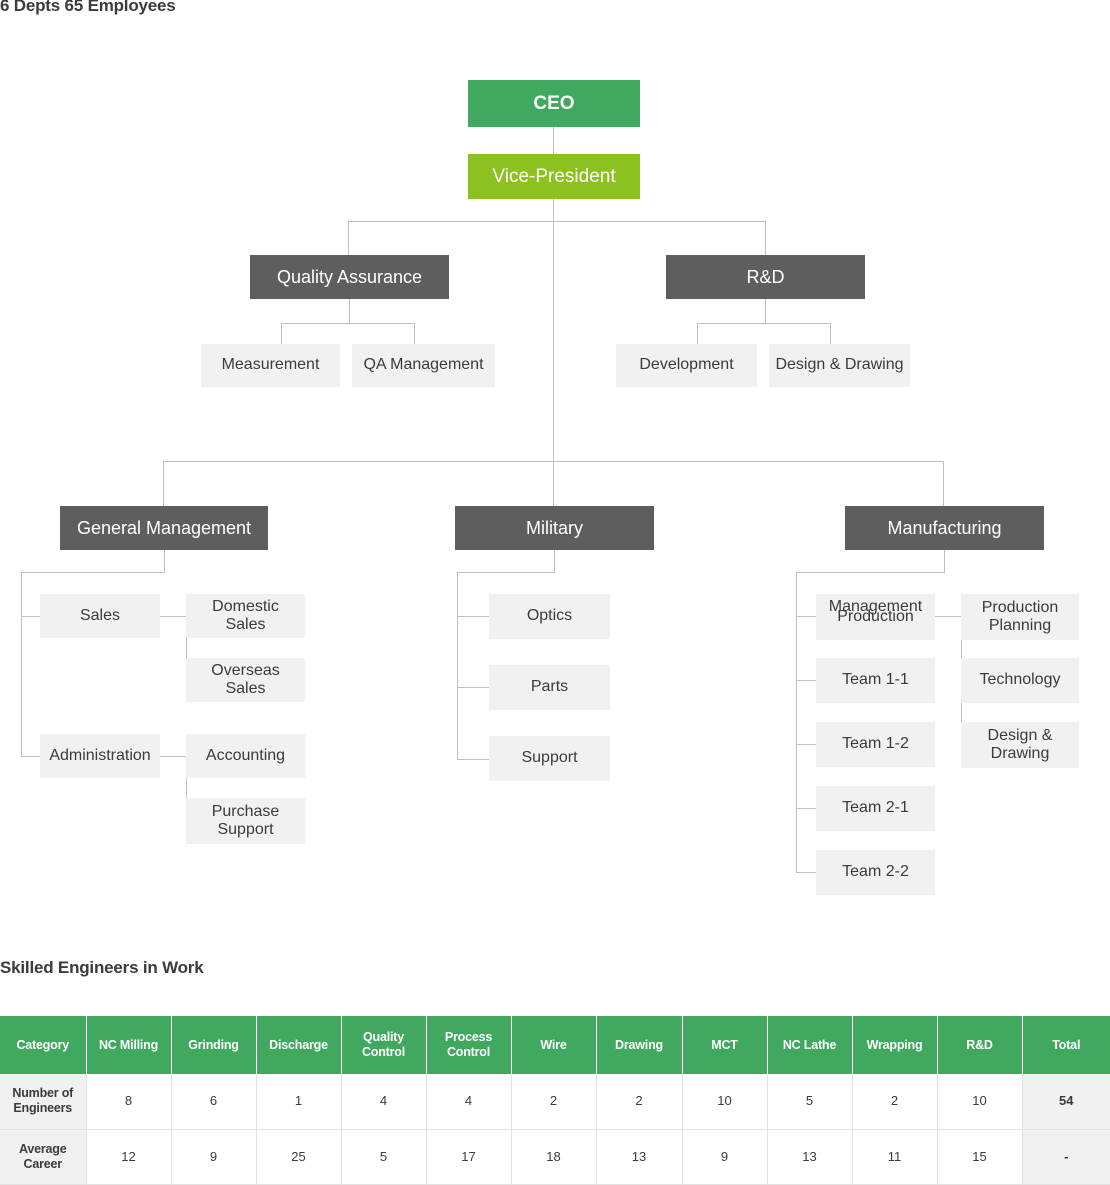 The width and height of the screenshot is (1110, 1185). Describe the element at coordinates (796, 722) in the screenshot. I see `connector-manufacturing-spine` at that location.